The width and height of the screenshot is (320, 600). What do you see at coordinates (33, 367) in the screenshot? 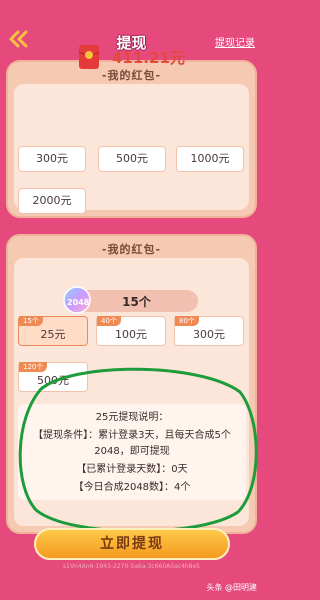
I see `tier-badge: 120个` at bounding box center [33, 367].